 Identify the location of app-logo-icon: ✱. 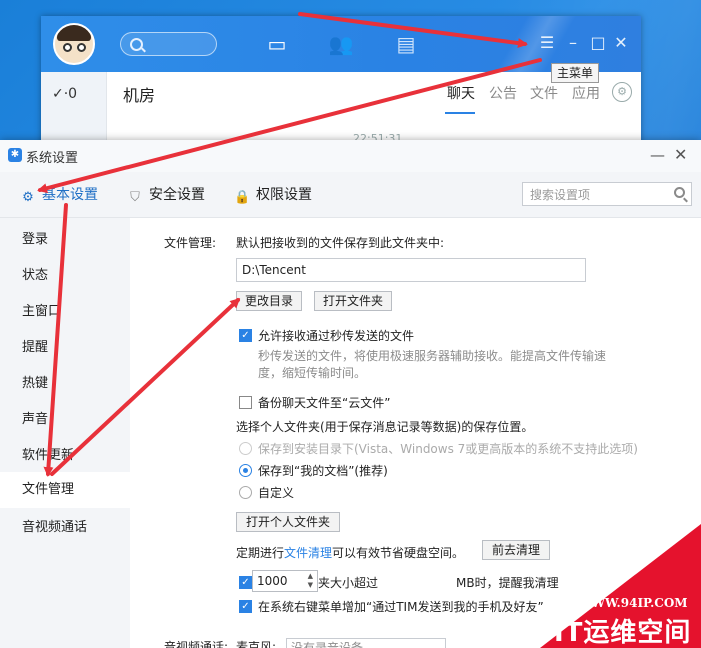
(15, 155).